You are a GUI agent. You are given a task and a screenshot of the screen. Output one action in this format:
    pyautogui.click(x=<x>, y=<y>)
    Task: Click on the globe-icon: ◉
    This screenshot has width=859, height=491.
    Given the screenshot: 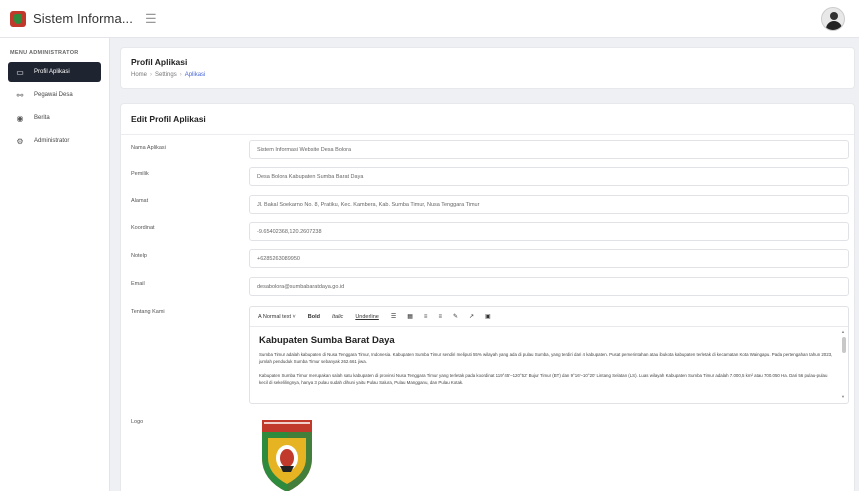 What is the action you would take?
    pyautogui.click(x=20, y=118)
    